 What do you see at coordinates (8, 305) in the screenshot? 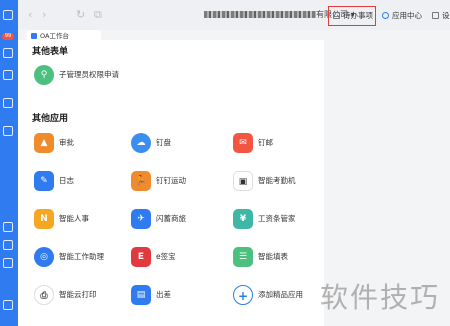
I see `settings-icon` at bounding box center [8, 305].